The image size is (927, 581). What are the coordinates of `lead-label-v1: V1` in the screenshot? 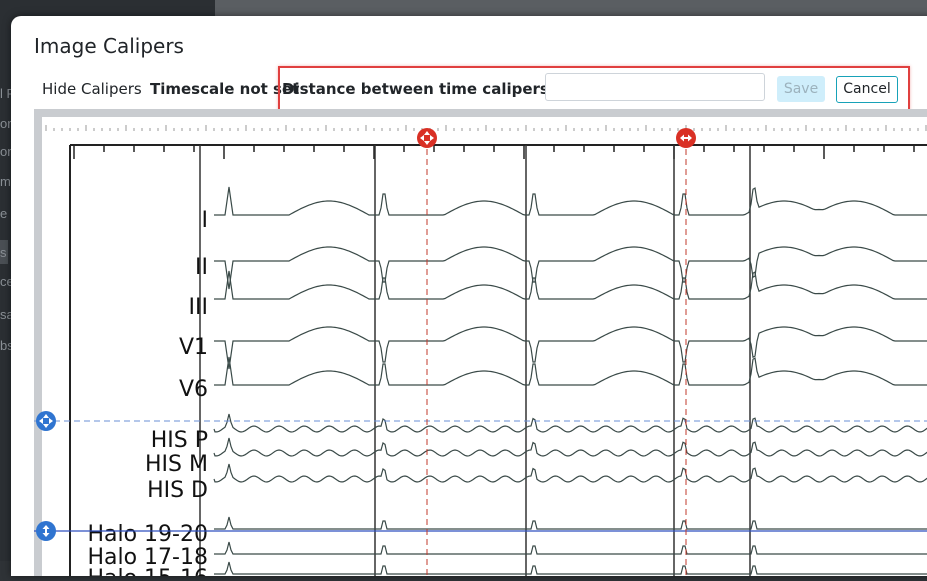 It's located at (193, 347).